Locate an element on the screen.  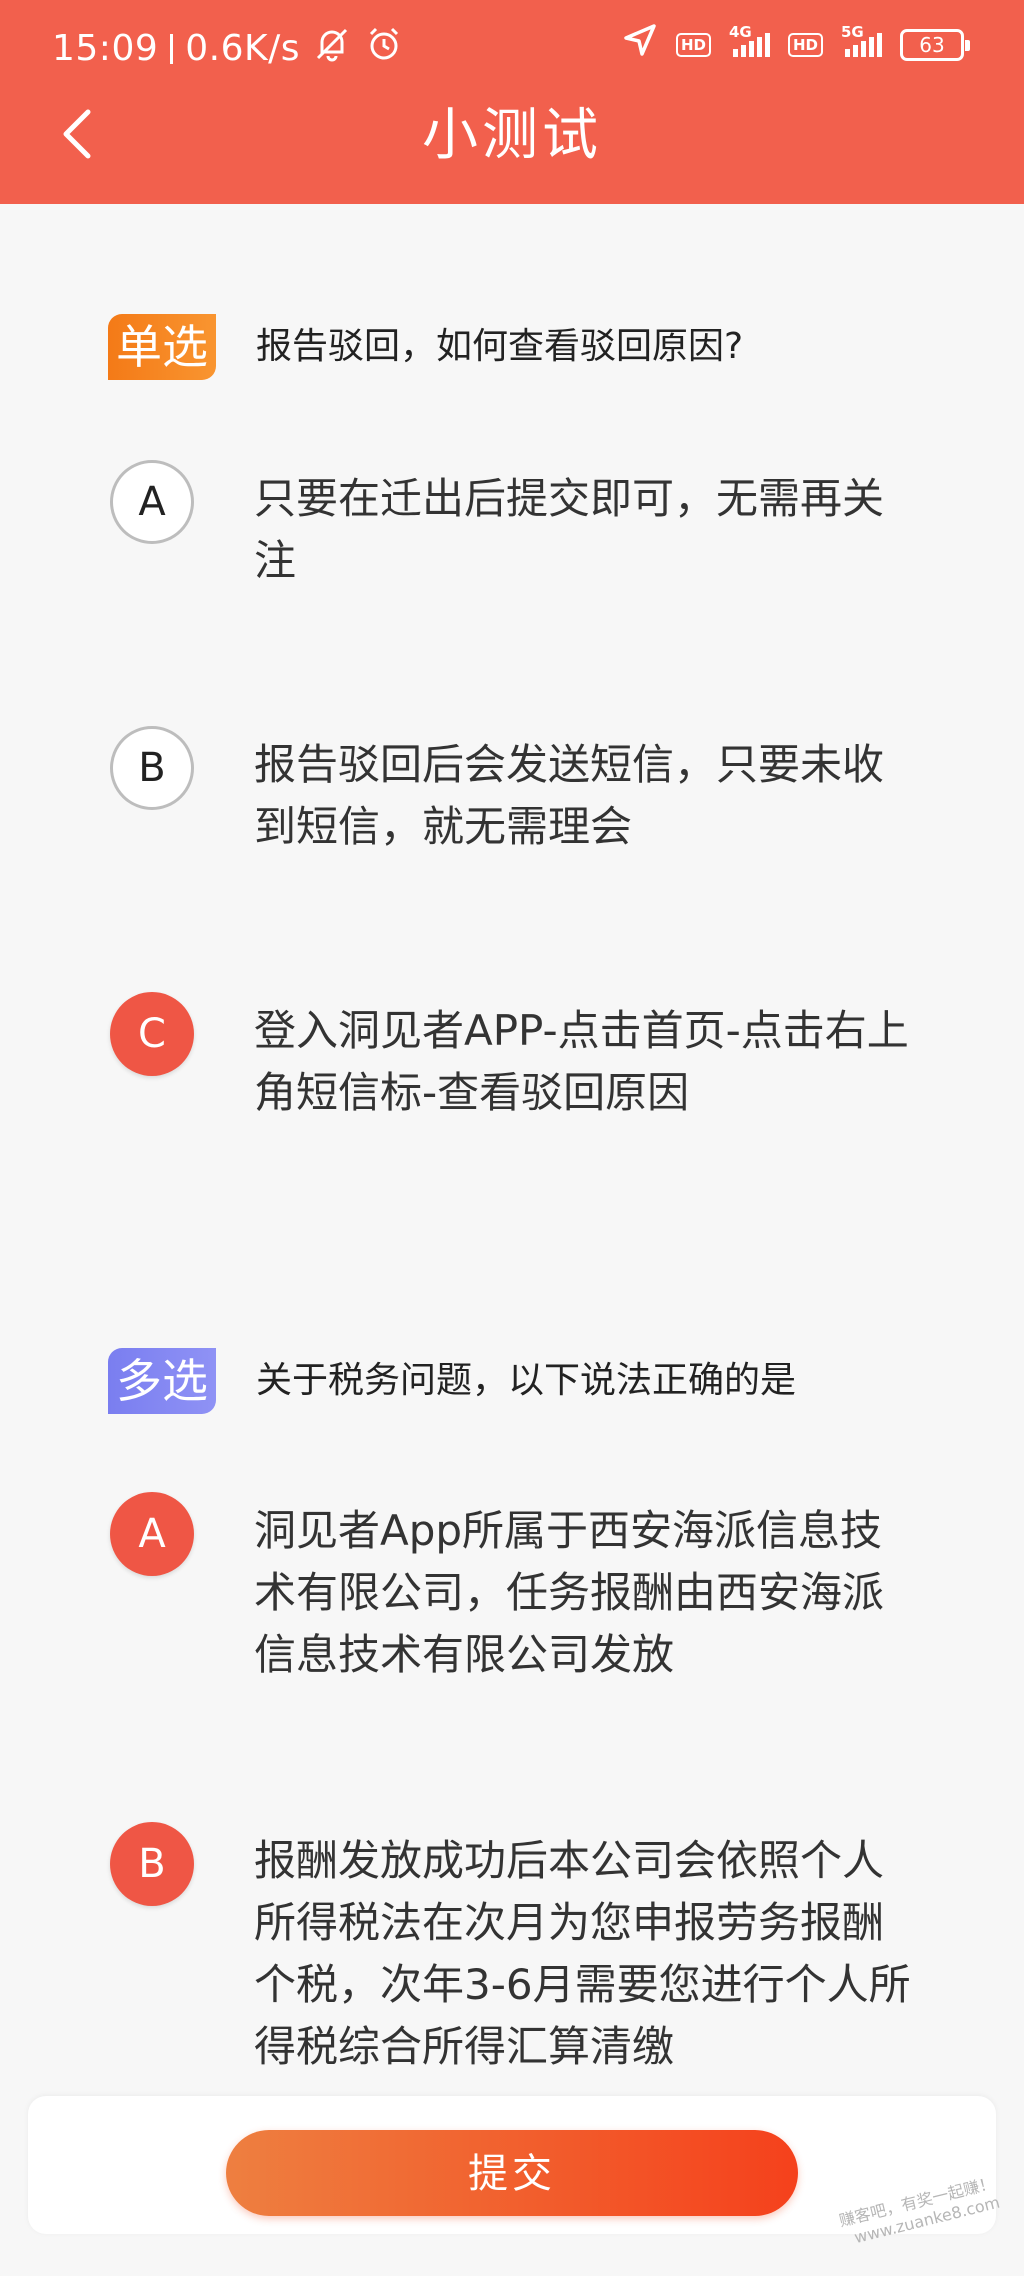
app-header: 15:09 0.6K/s HD 4G HD 5G 63 小测试 is located at coordinates (512, 102).